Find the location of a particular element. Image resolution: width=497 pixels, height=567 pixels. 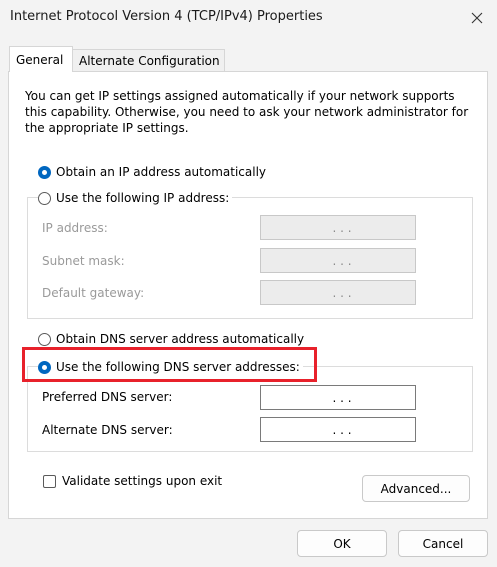

use-following-dns-radio: Use the following DNS server addresses: is located at coordinates (170, 367).